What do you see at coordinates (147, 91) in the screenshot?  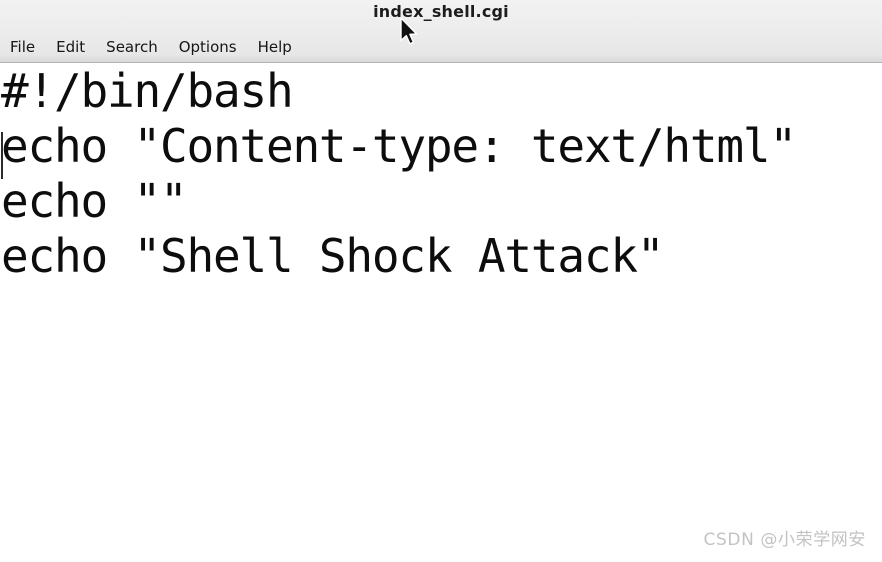 I see `code-line: #!/bin/bash` at bounding box center [147, 91].